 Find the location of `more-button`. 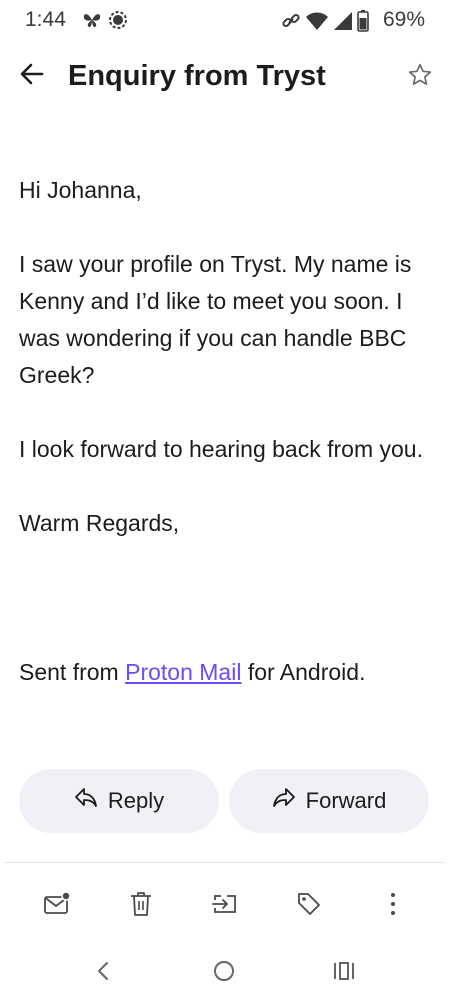

more-button is located at coordinates (393, 906).